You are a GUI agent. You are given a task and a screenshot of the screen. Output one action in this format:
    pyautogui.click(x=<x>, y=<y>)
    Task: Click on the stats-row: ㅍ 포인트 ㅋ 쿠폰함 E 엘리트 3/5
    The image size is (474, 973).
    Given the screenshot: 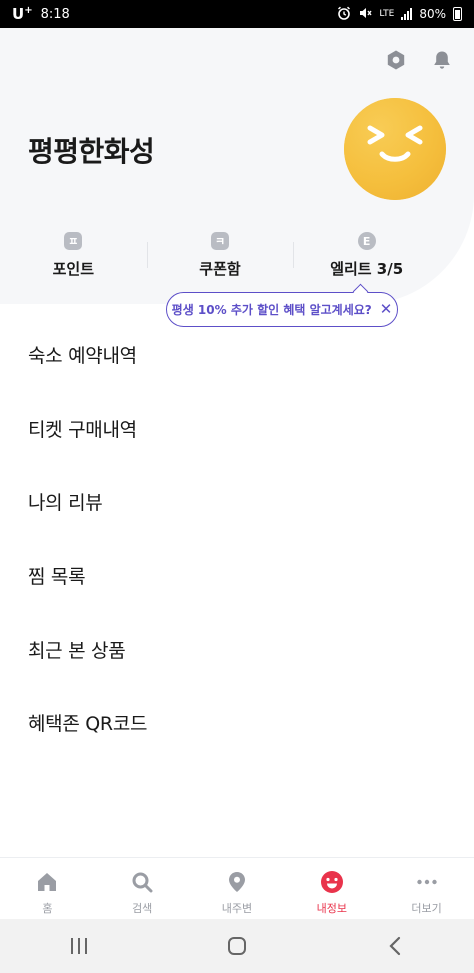 What is the action you would take?
    pyautogui.click(x=220, y=256)
    